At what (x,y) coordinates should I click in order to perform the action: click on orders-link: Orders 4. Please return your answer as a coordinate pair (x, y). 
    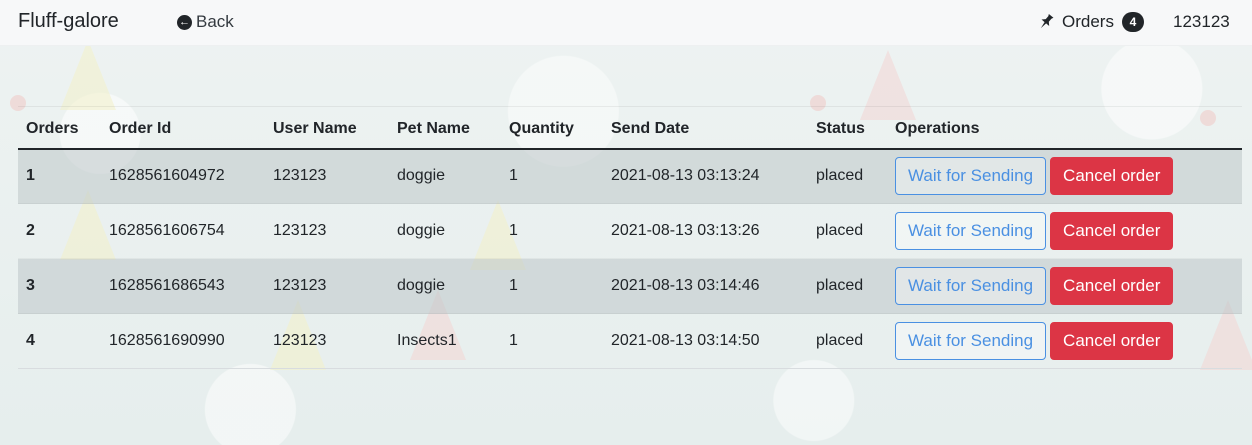
    Looking at the image, I should click on (1091, 22).